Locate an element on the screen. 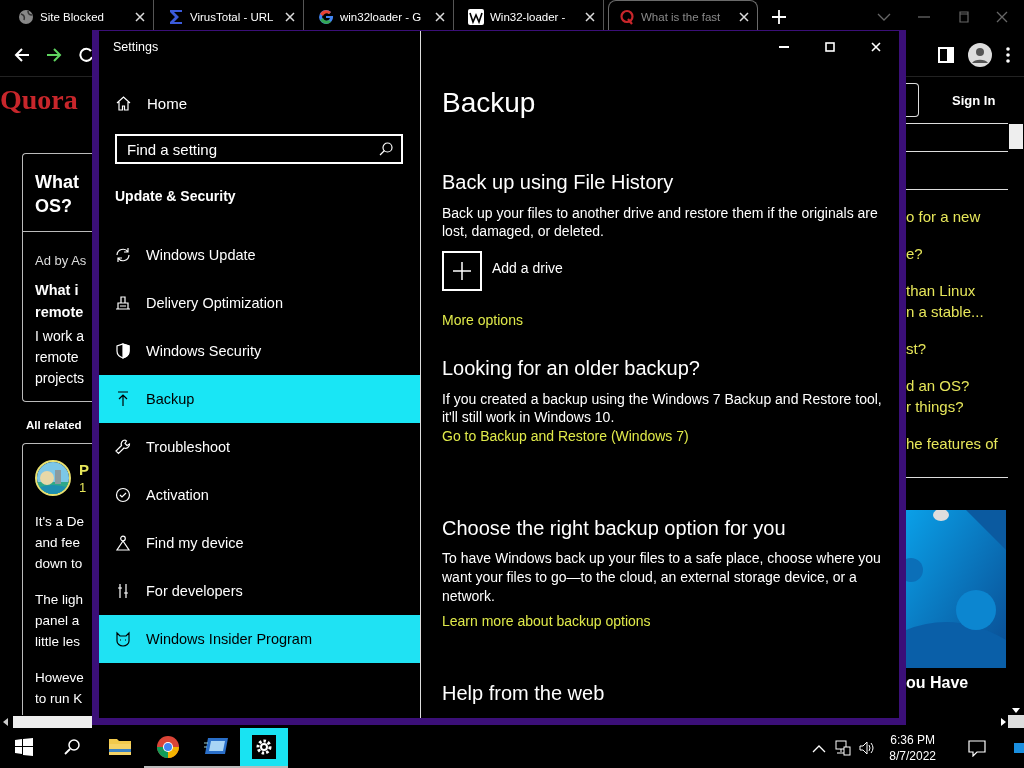  wiki-icon is located at coordinates (476, 16).